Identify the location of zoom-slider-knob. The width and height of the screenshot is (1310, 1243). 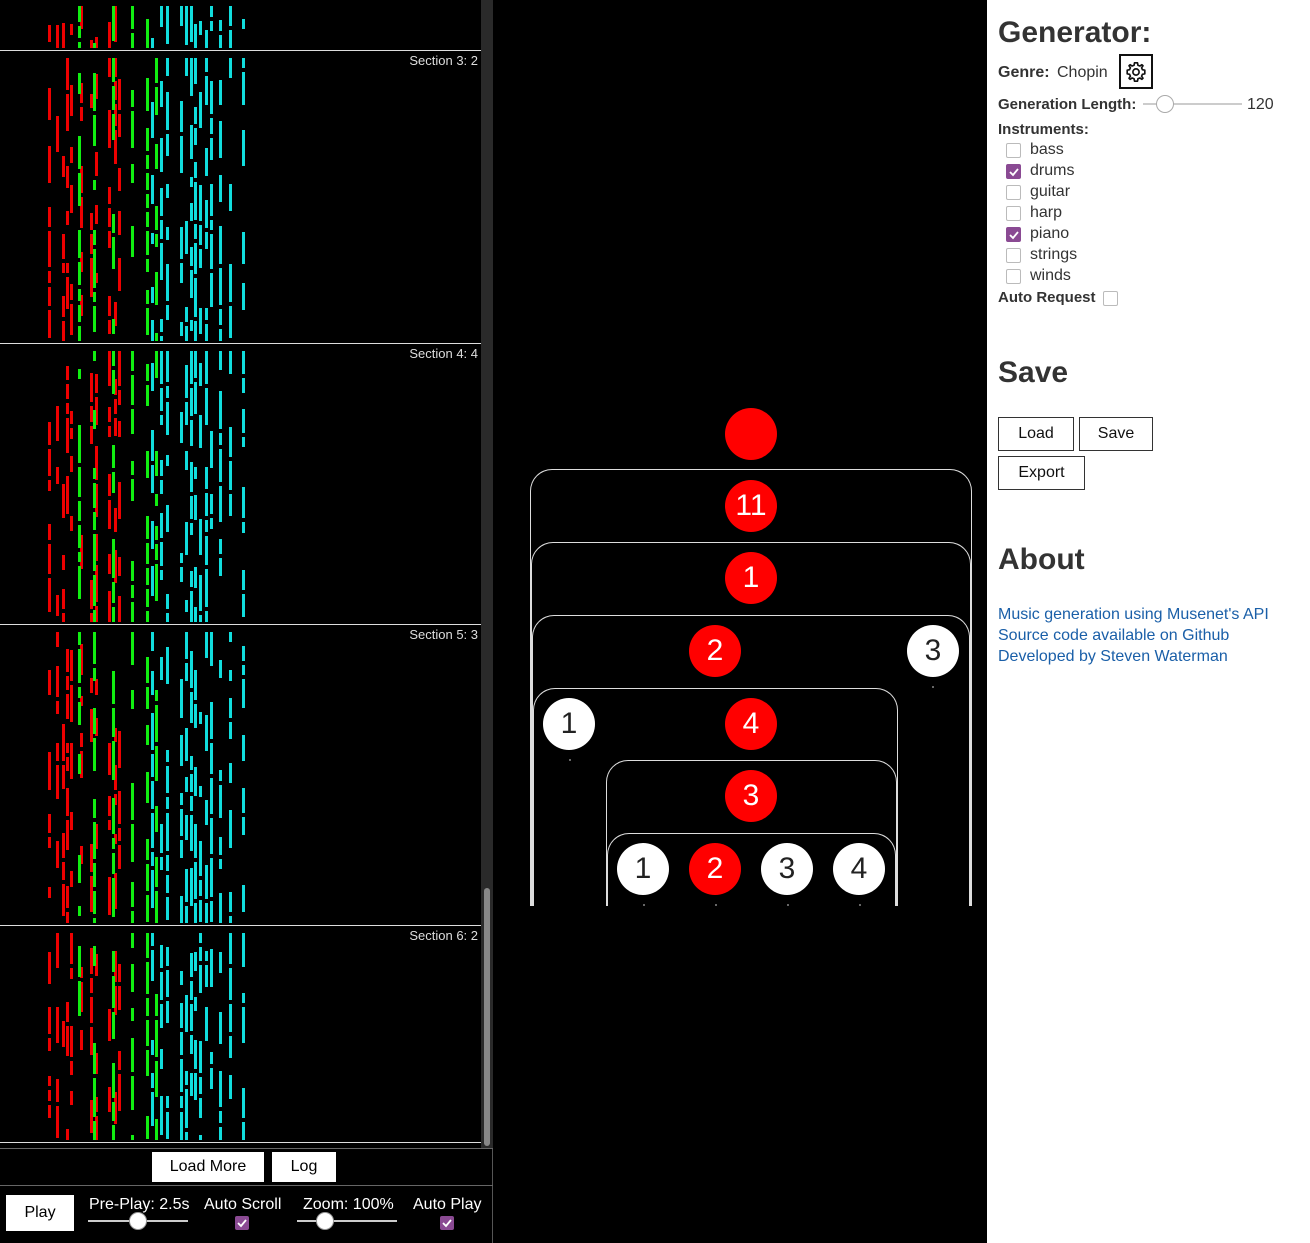
(325, 1221).